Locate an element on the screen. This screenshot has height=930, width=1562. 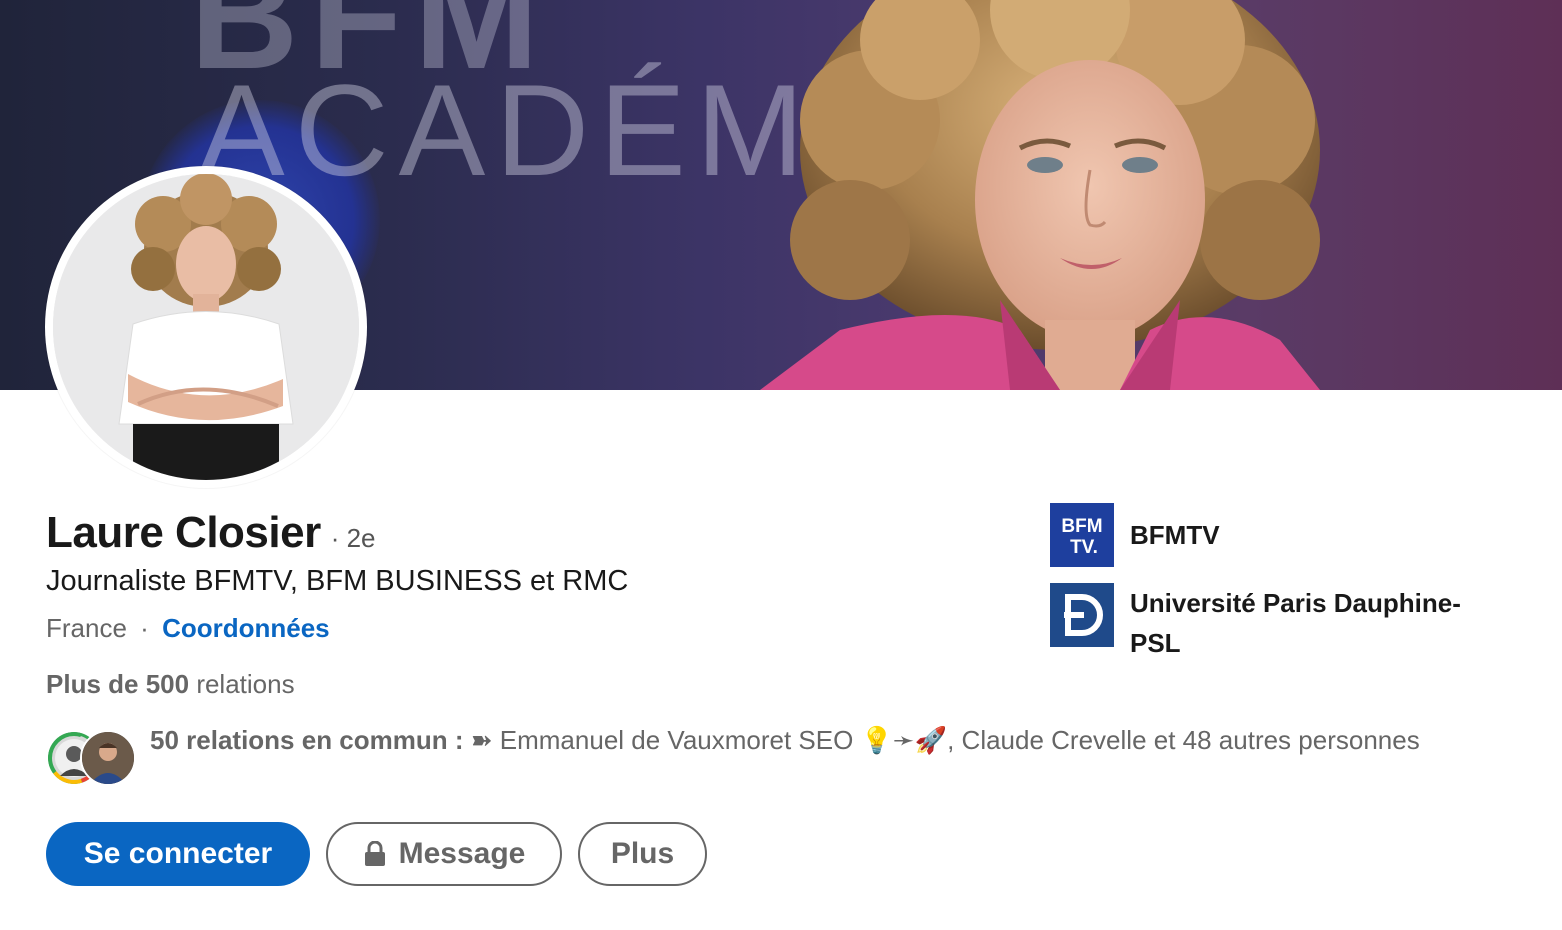
org-current-company: BFM TV. BFMTV is located at coordinates (1280, 535).